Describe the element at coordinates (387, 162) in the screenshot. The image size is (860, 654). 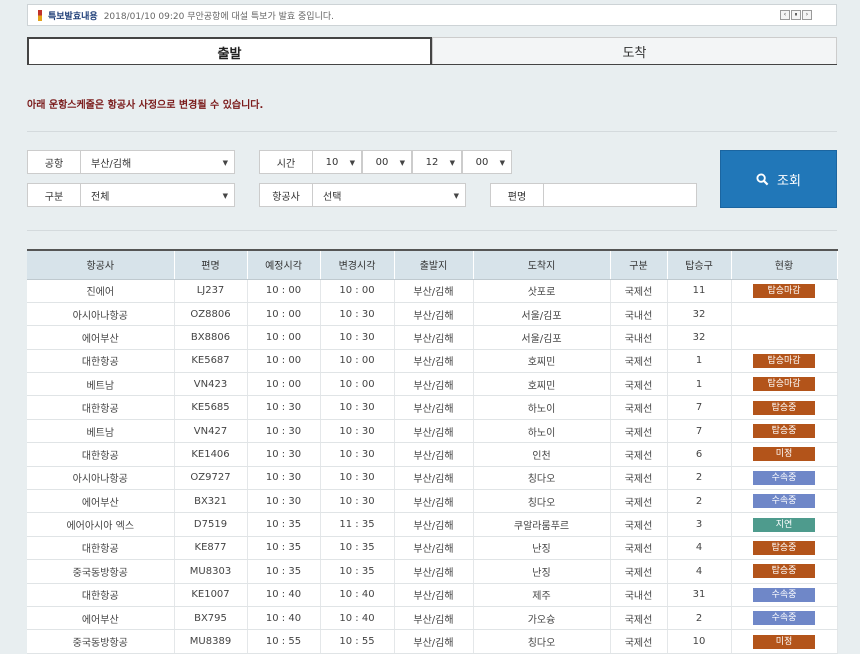
I see `minute-from-select: 00 ▼` at that location.